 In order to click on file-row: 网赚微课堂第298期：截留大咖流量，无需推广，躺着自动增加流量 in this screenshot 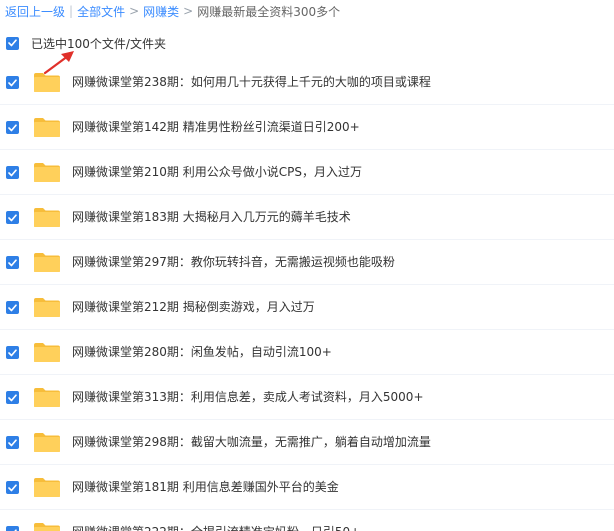, I will do `click(307, 442)`.